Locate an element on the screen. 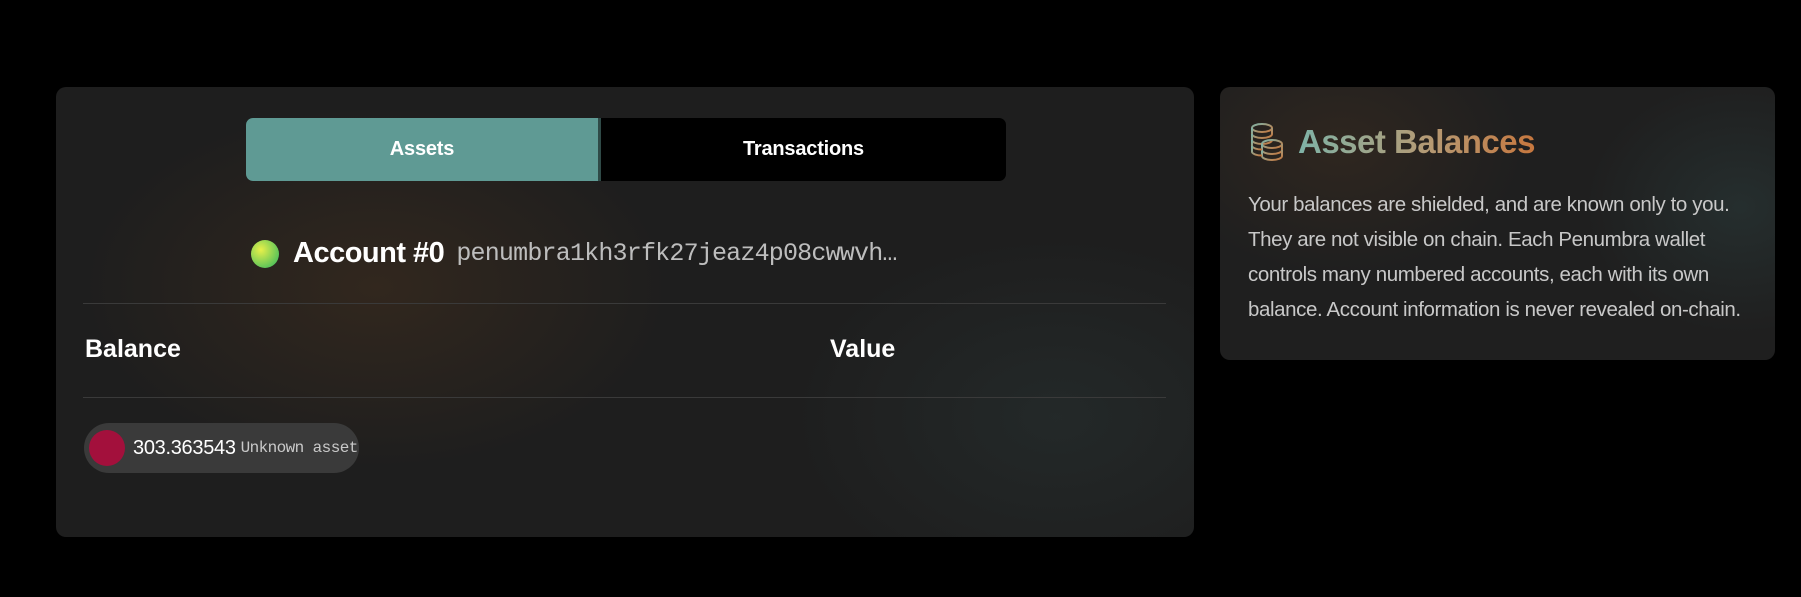  tab-bar: Assets Transactions is located at coordinates (626, 149).